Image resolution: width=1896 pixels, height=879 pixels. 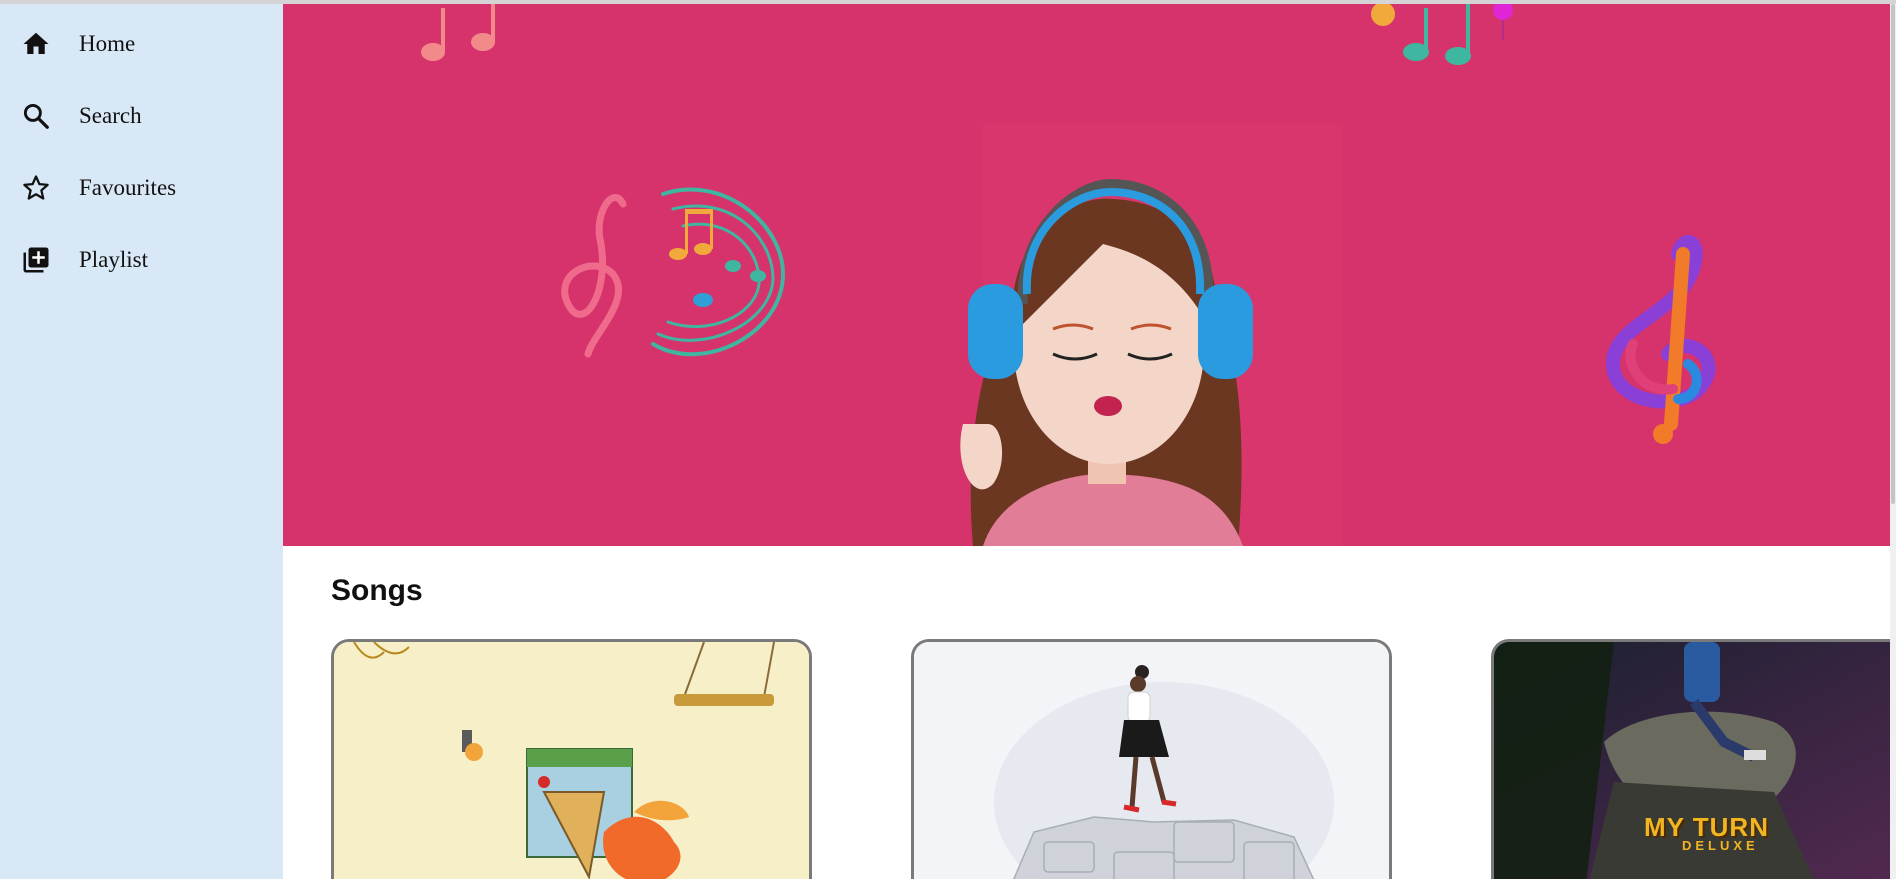 I want to click on sidebar-item-playlist: Playlist, so click(x=141, y=260).